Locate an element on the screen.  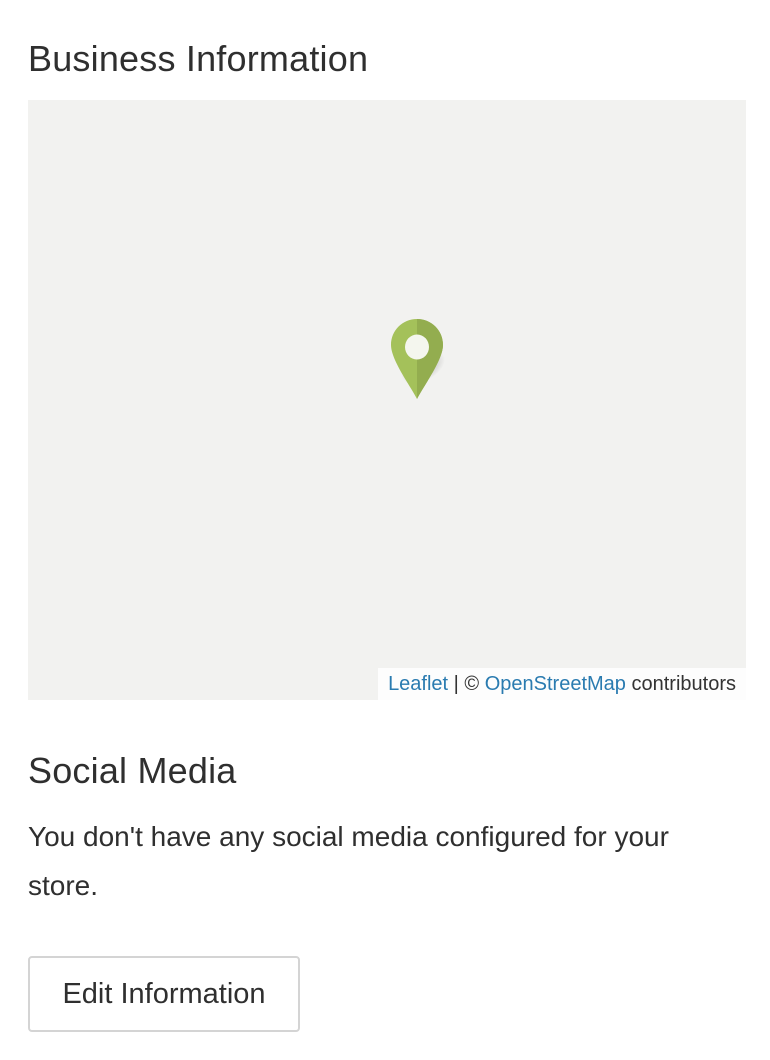
attribution-suffix: contributors is located at coordinates (680, 684).